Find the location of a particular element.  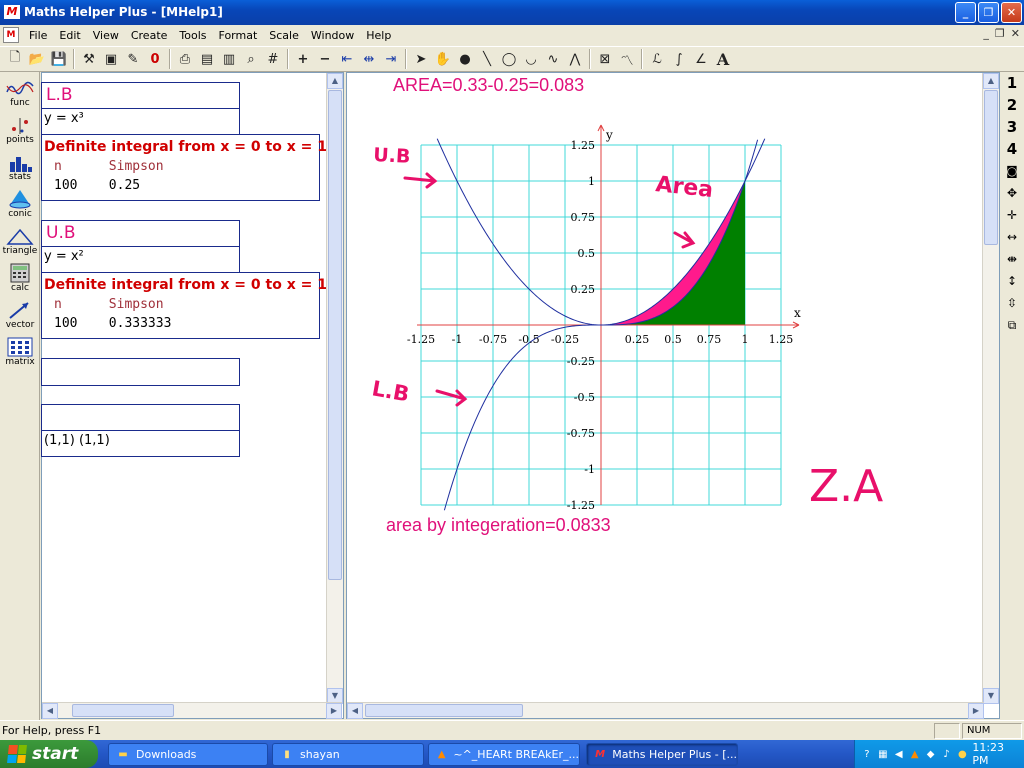

angle-icon: ∠ is located at coordinates (701, 59).